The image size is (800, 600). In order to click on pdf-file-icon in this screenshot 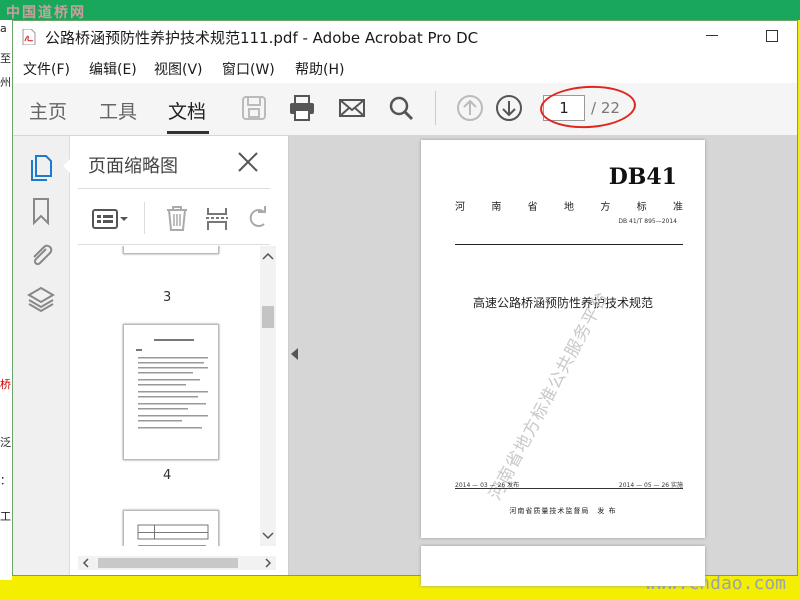, I will do `click(29, 37)`.